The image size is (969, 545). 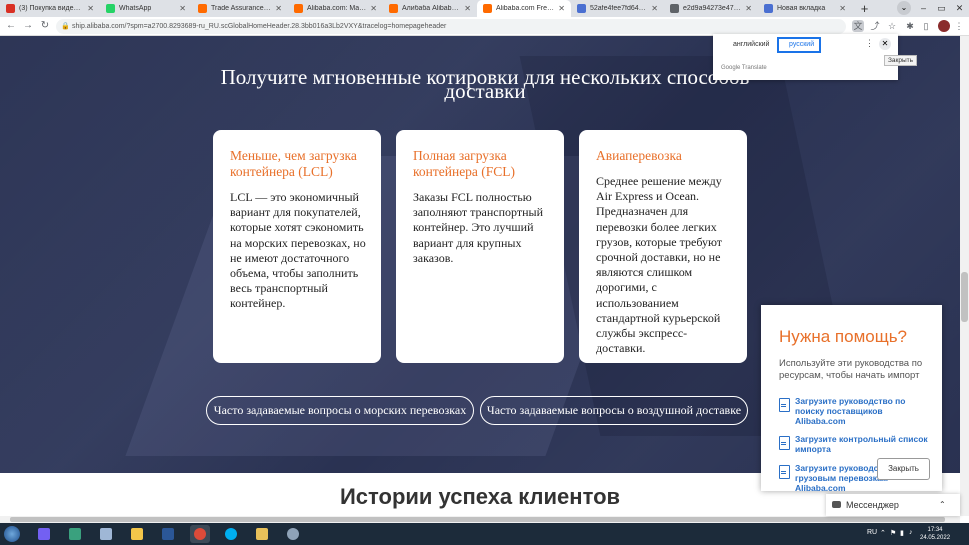 What do you see at coordinates (904, 8) in the screenshot?
I see `tab-search-chevron-icon: ⌄` at bounding box center [904, 8].